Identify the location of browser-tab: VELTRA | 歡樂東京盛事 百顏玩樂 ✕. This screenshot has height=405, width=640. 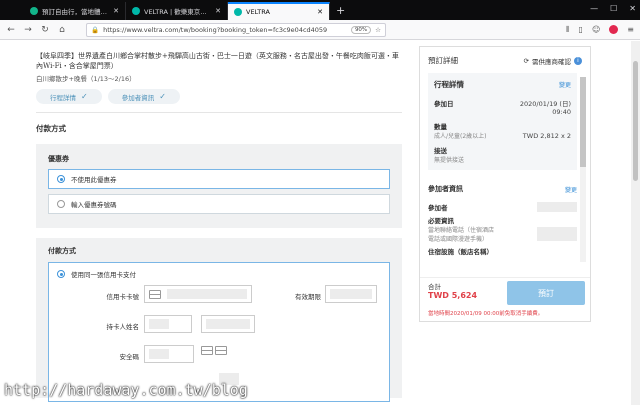
(177, 11).